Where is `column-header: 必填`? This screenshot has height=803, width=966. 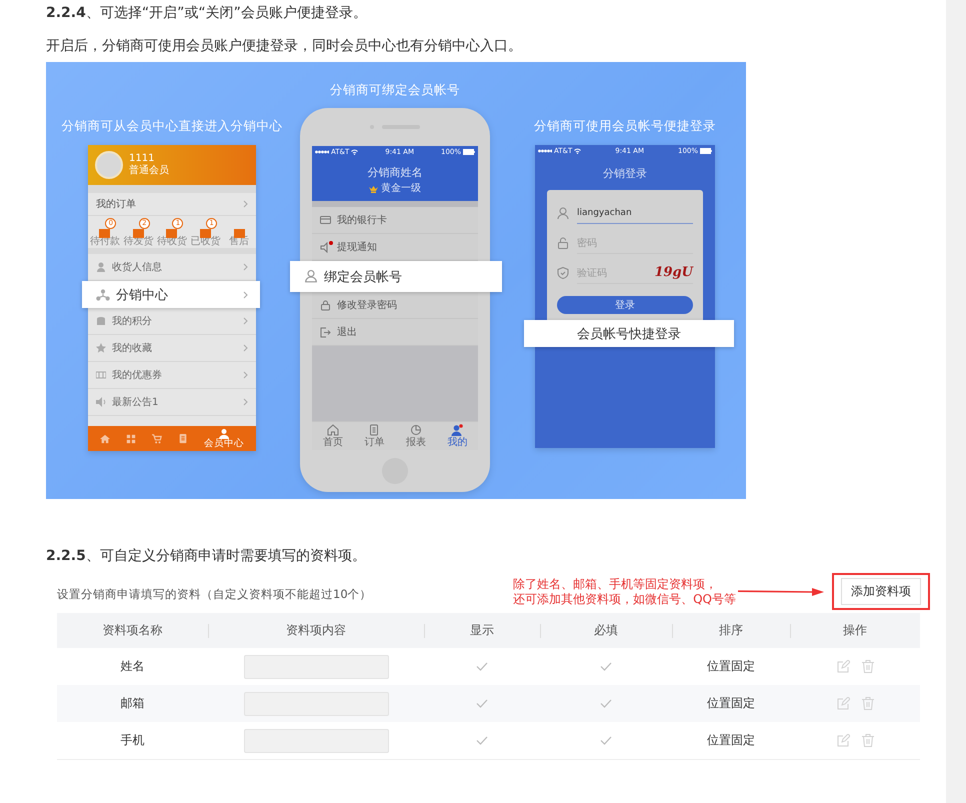
column-header: 必填 is located at coordinates (606, 630).